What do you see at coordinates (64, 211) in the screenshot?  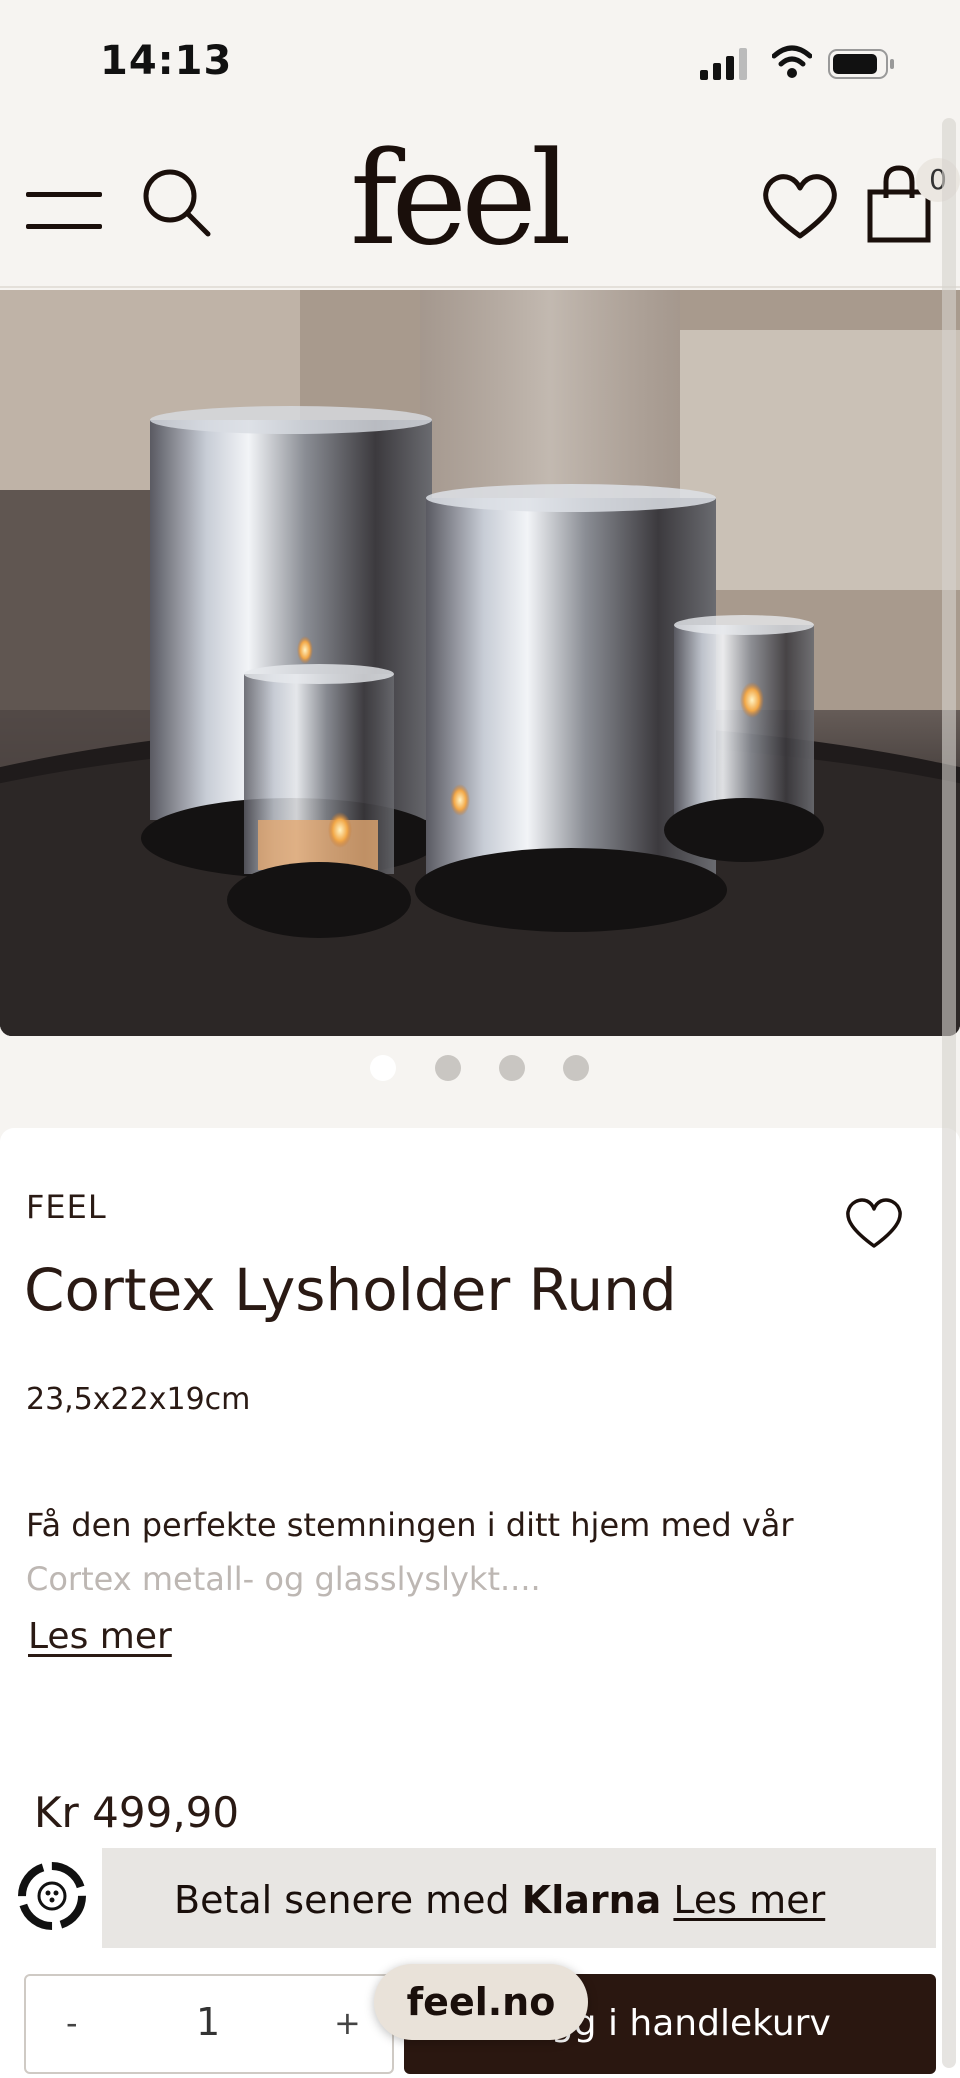 I see `menu-icon` at bounding box center [64, 211].